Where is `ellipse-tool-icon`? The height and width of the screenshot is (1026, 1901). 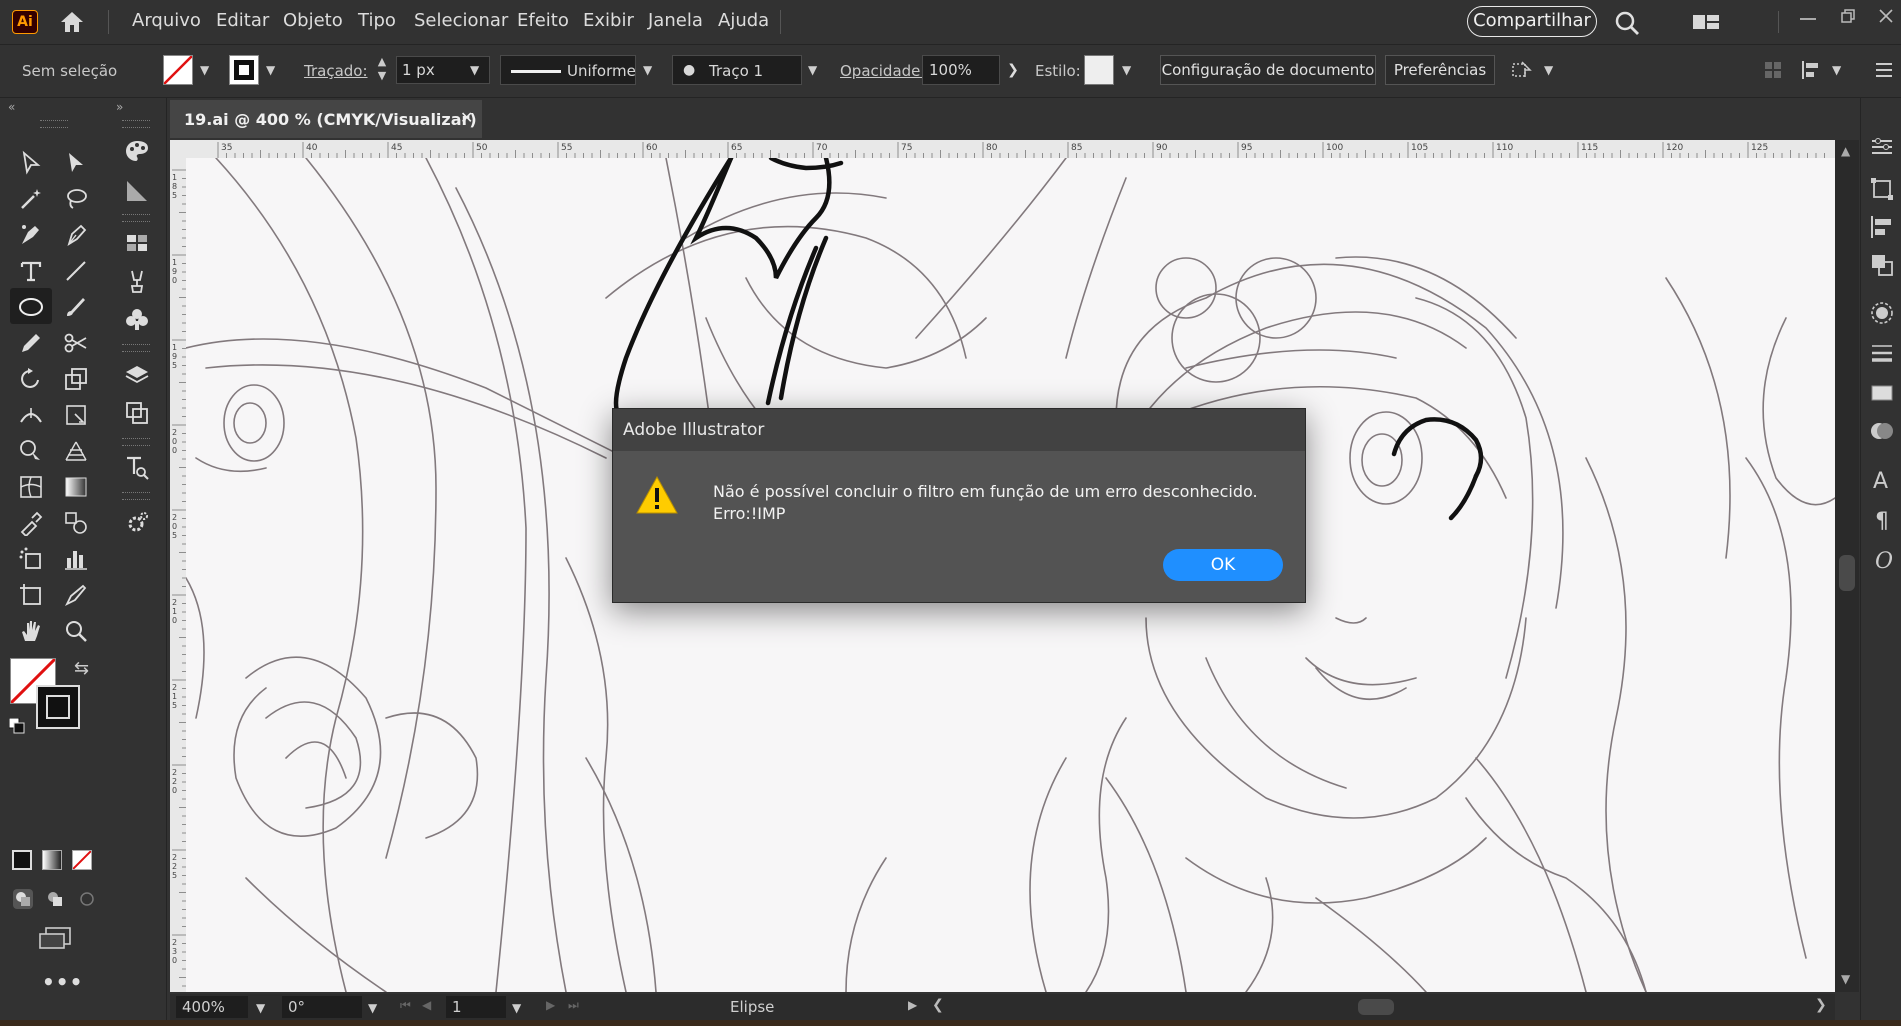 ellipse-tool-icon is located at coordinates (31, 307).